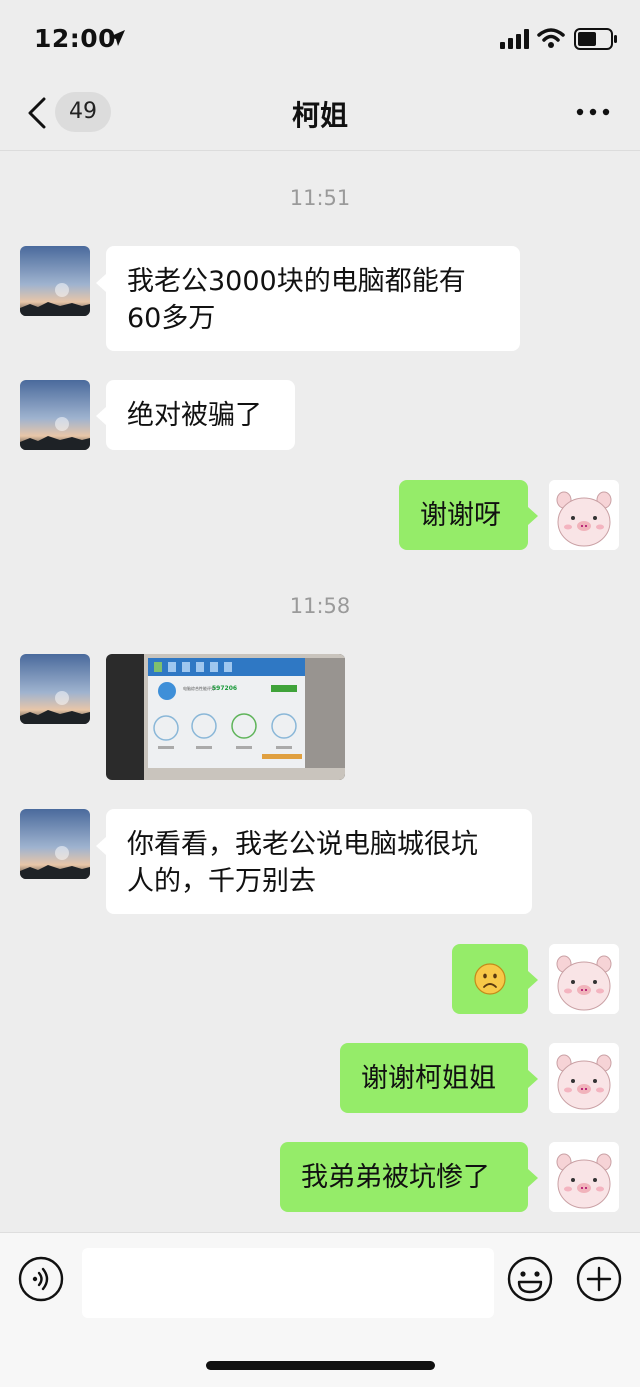  Describe the element at coordinates (41, 1279) in the screenshot. I see `voice-input-icon` at that location.